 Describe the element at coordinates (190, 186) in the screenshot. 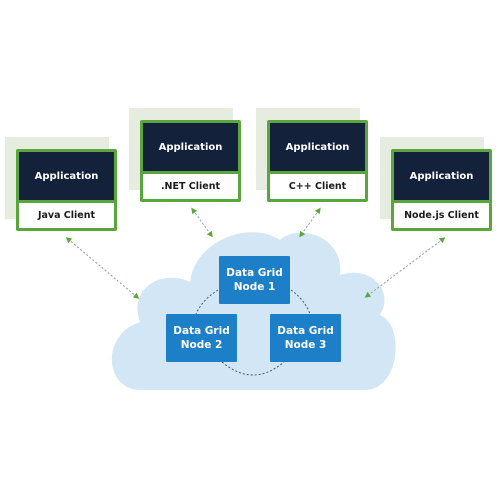

I see `client-label: .NET Client` at that location.